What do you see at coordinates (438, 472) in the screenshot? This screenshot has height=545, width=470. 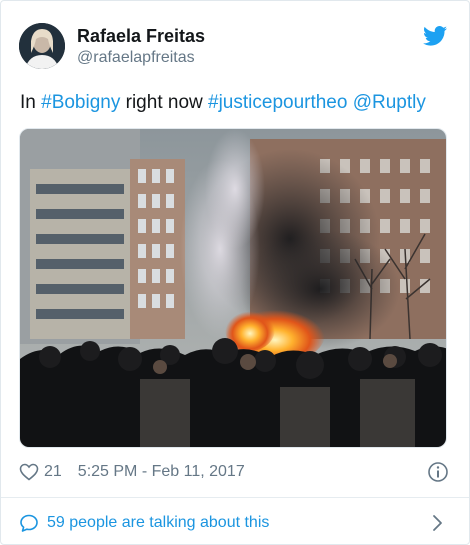 I see `info-icon` at bounding box center [438, 472].